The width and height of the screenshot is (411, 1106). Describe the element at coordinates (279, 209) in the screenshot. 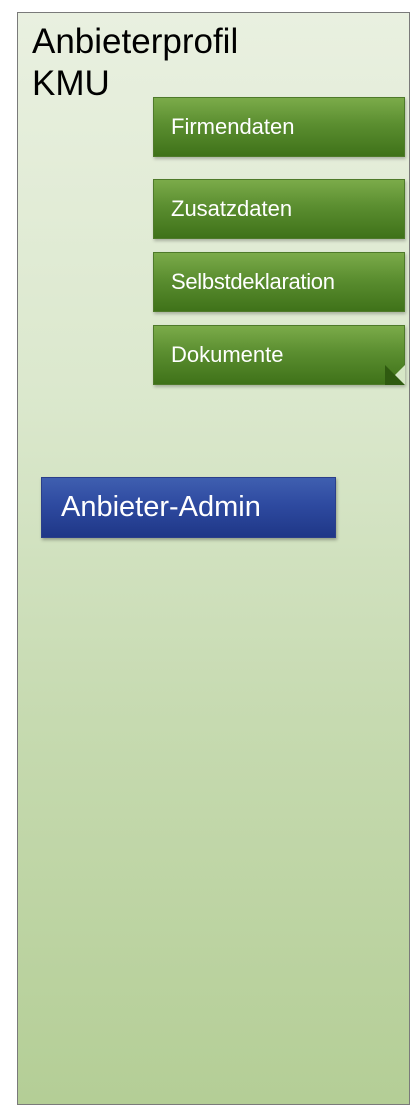

I see `nav-item-zusatzdaten: Zusatzdaten` at that location.